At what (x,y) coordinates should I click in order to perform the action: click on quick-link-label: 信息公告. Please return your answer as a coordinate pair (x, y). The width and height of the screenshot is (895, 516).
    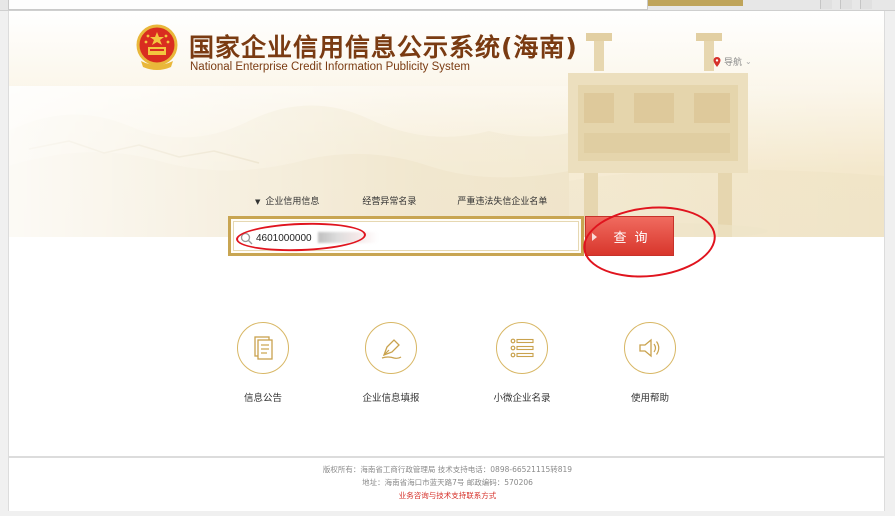
    Looking at the image, I should click on (262, 398).